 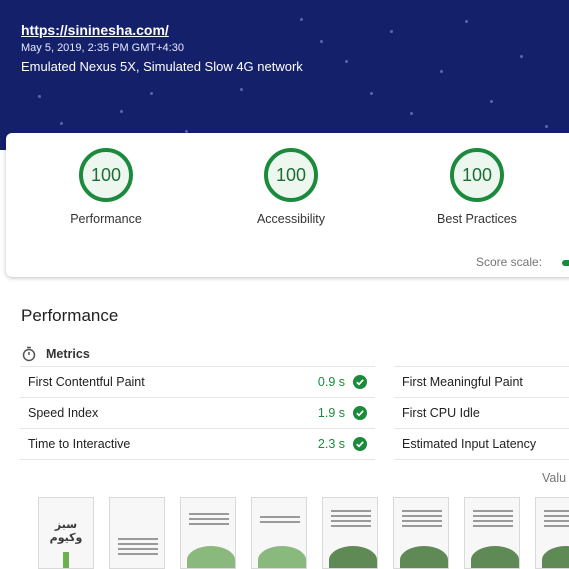 I want to click on report-url-link: https://sininesha.com/, so click(x=95, y=30).